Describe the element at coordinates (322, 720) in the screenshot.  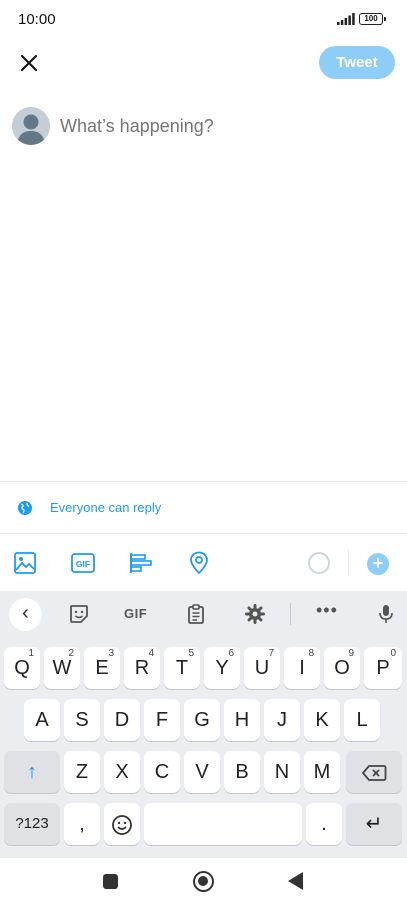
I see `key-k: K` at that location.